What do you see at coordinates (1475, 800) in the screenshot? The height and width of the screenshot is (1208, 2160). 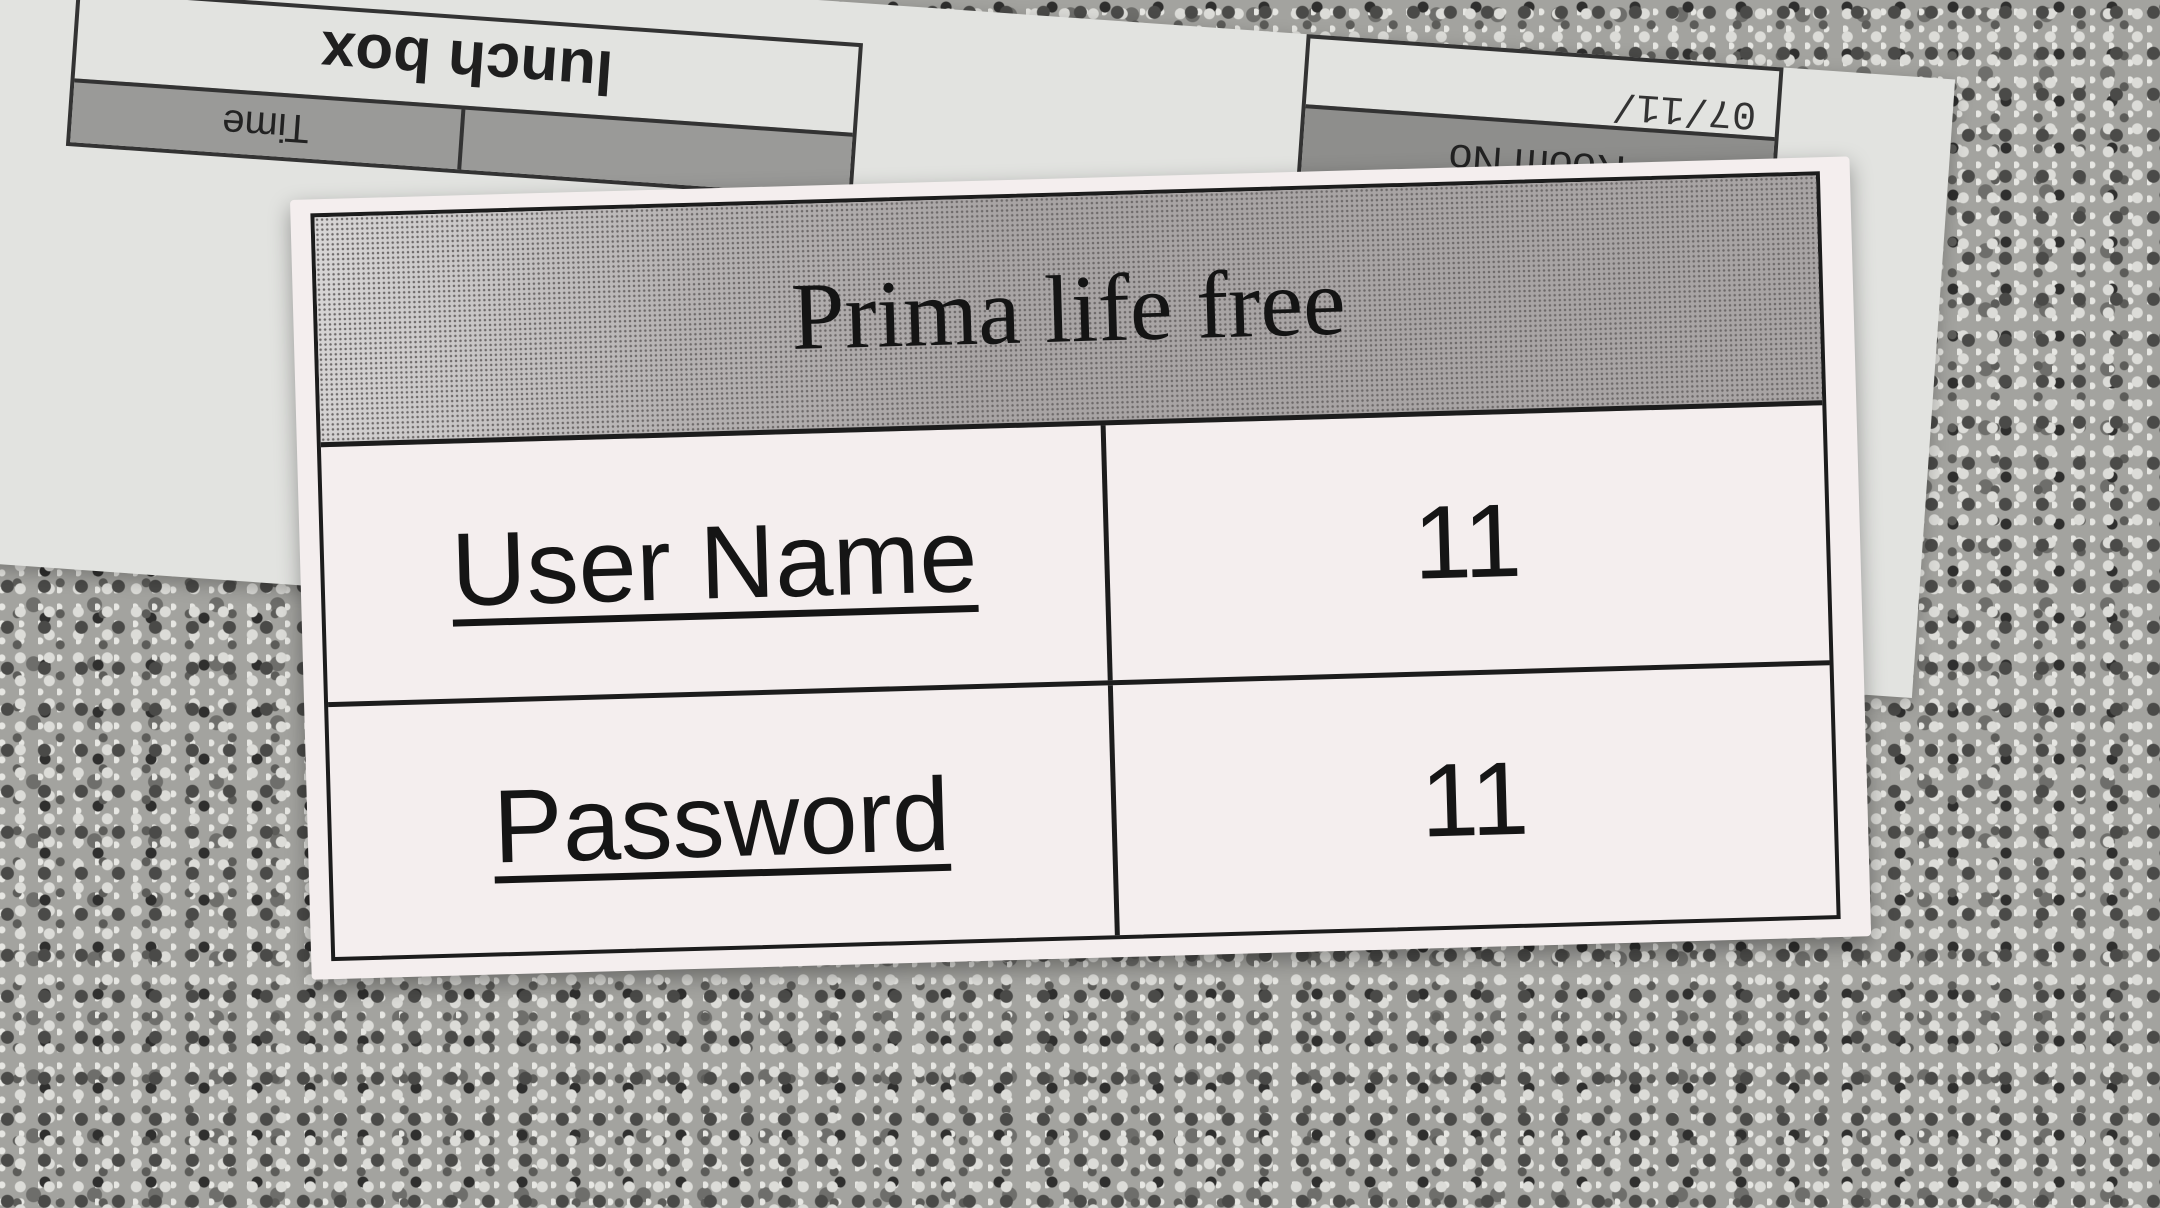 I see `password-value: 11` at bounding box center [1475, 800].